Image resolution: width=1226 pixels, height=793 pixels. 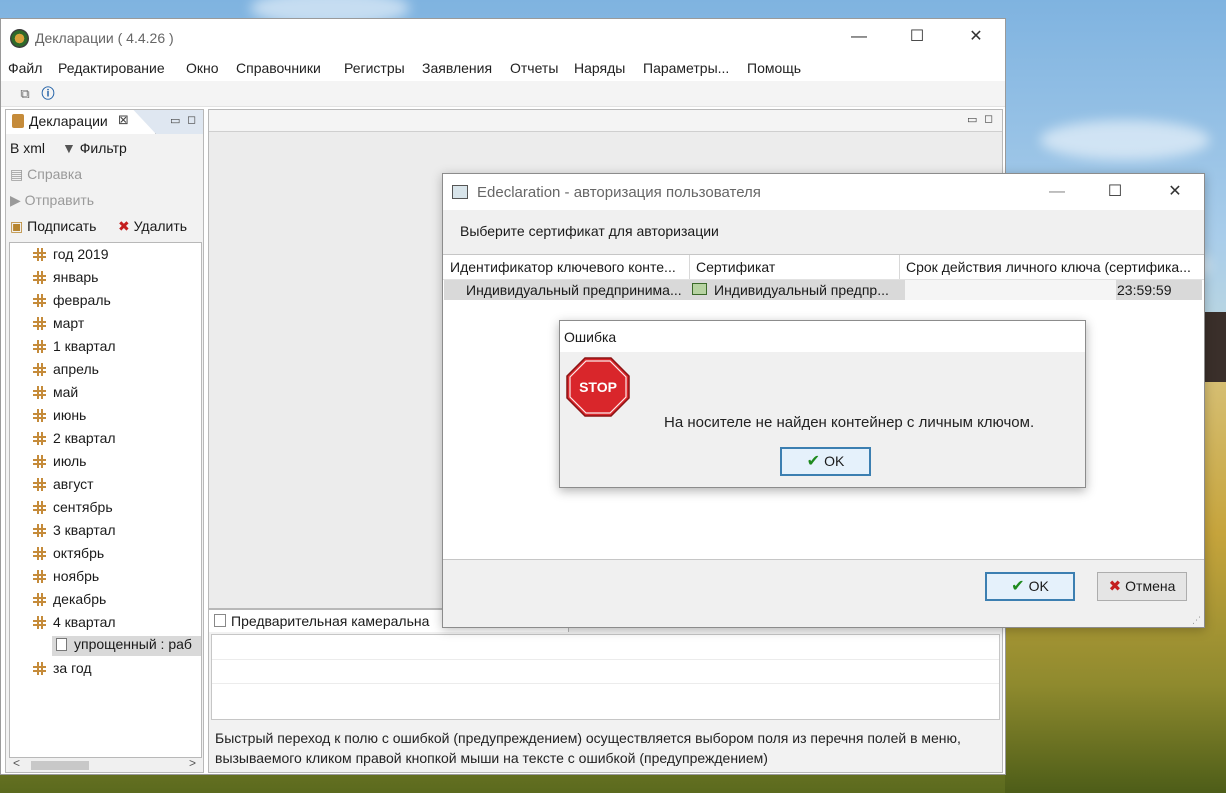 What do you see at coordinates (55, 394) in the screenshot?
I see `tree-item: май` at bounding box center [55, 394].